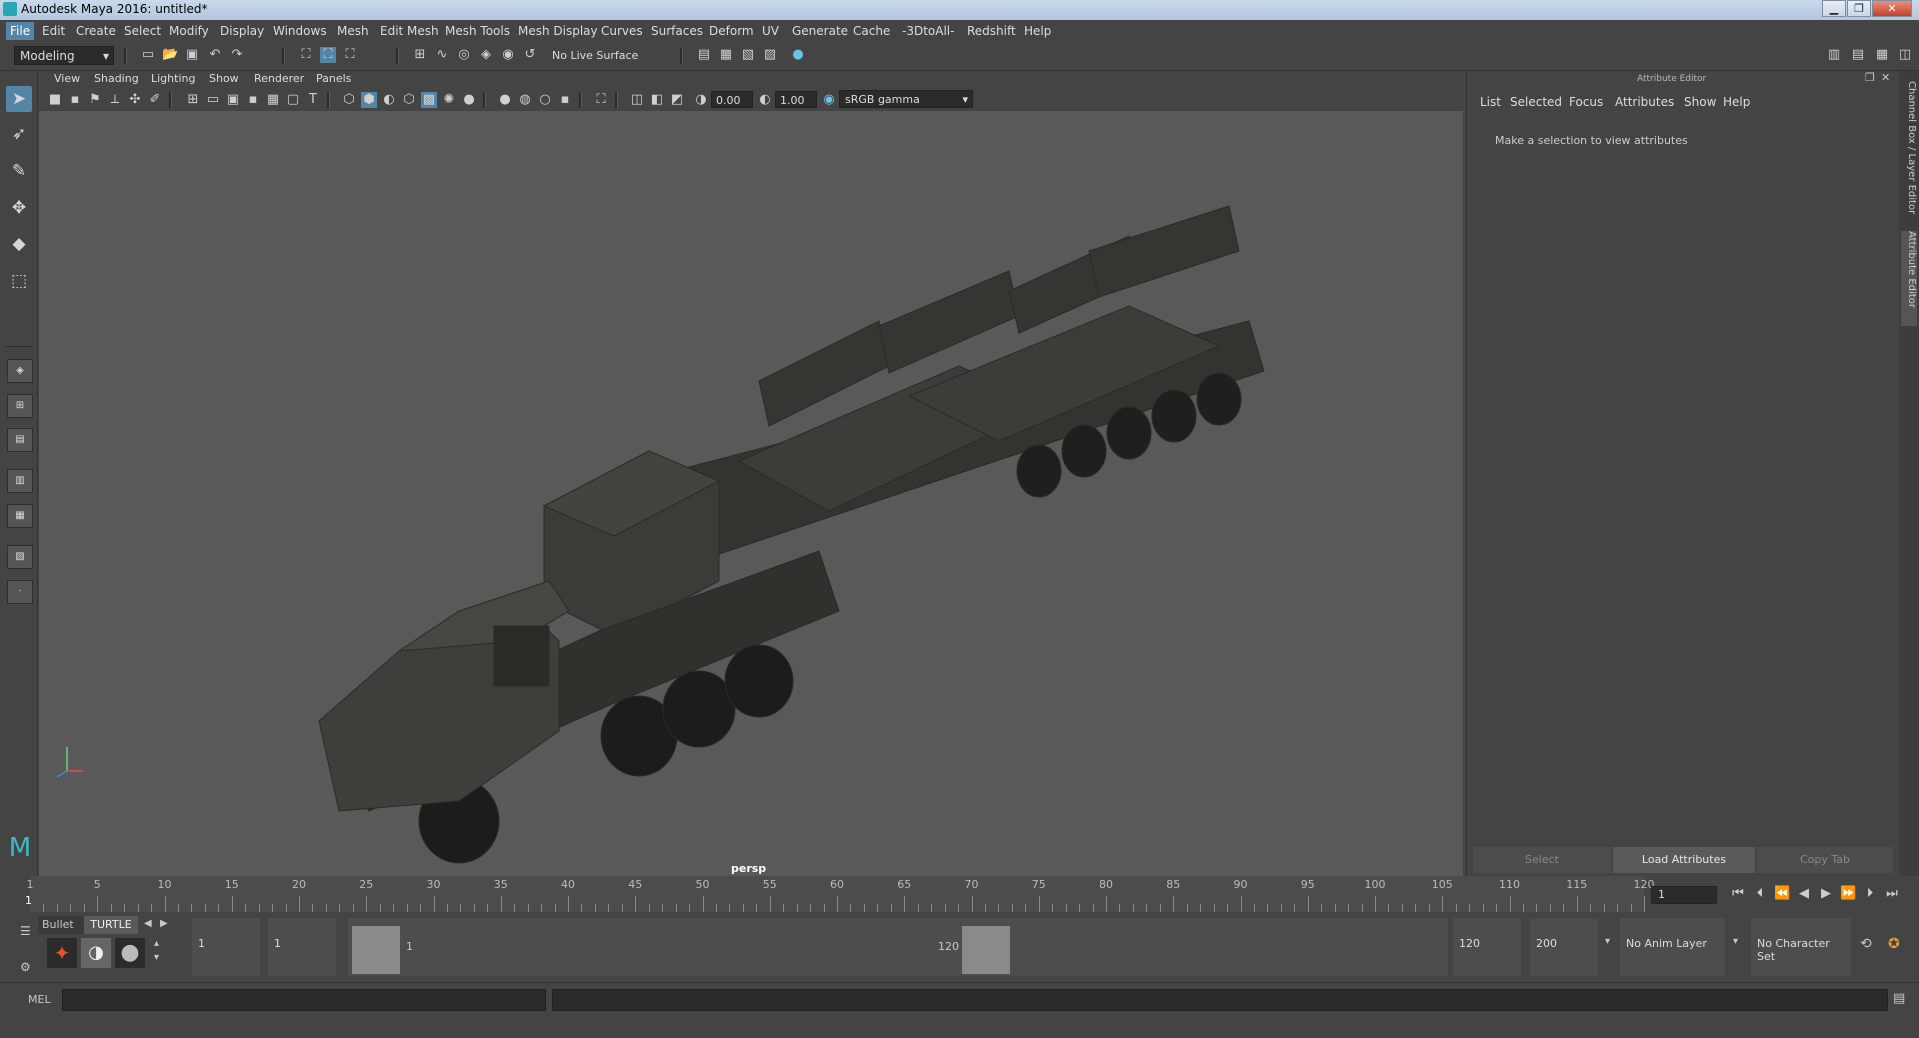 The width and height of the screenshot is (1919, 1038). Describe the element at coordinates (350, 55) in the screenshot. I see `select-component-icon: ⛶` at that location.